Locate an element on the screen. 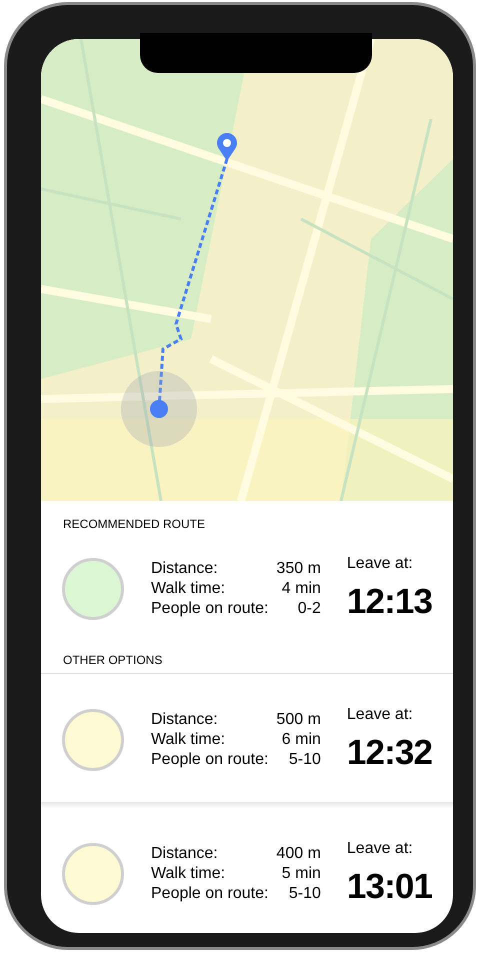  info-value: 5 min is located at coordinates (300, 874).